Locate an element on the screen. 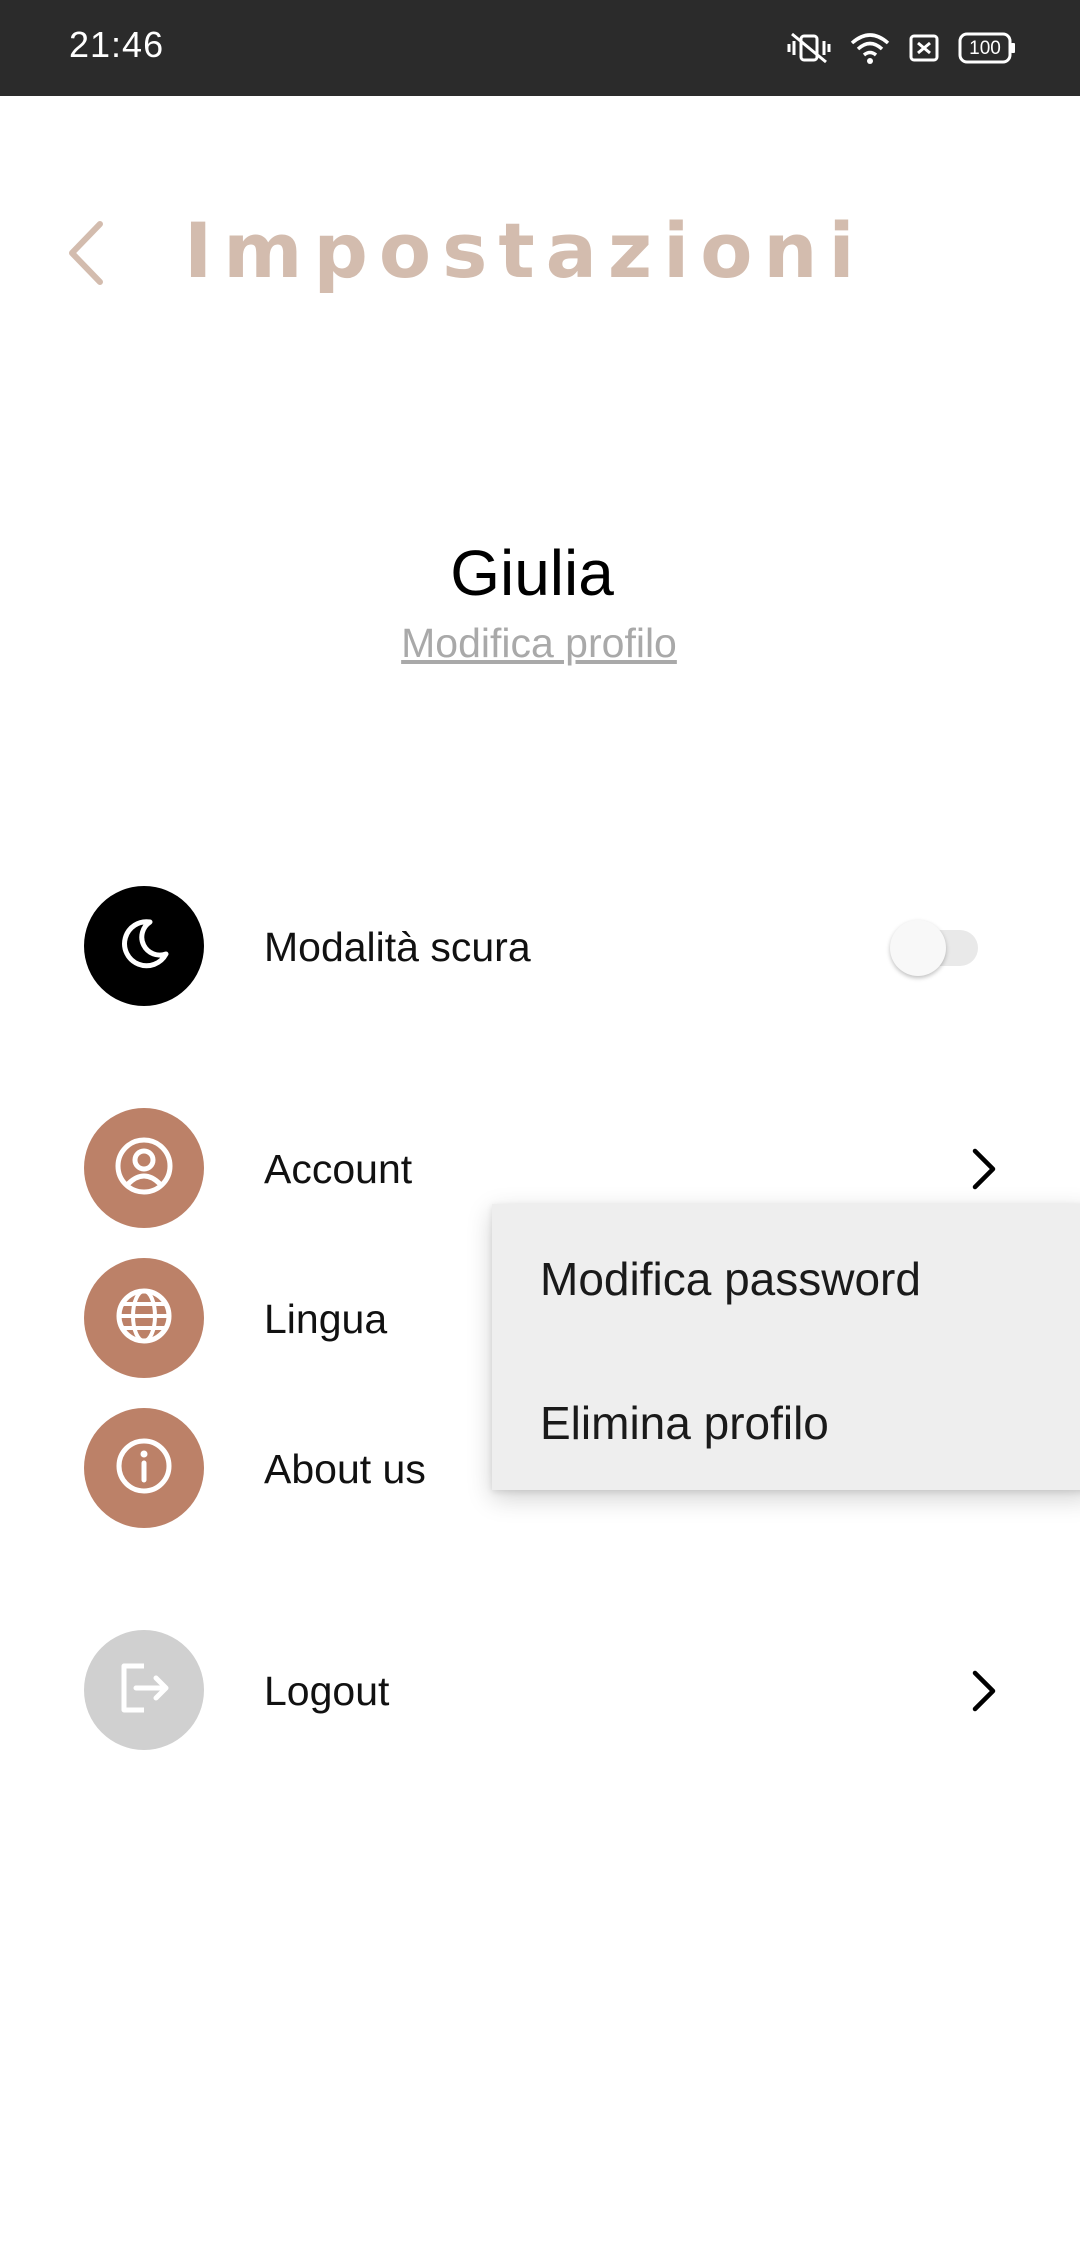  language-icon-circle is located at coordinates (144, 1318).